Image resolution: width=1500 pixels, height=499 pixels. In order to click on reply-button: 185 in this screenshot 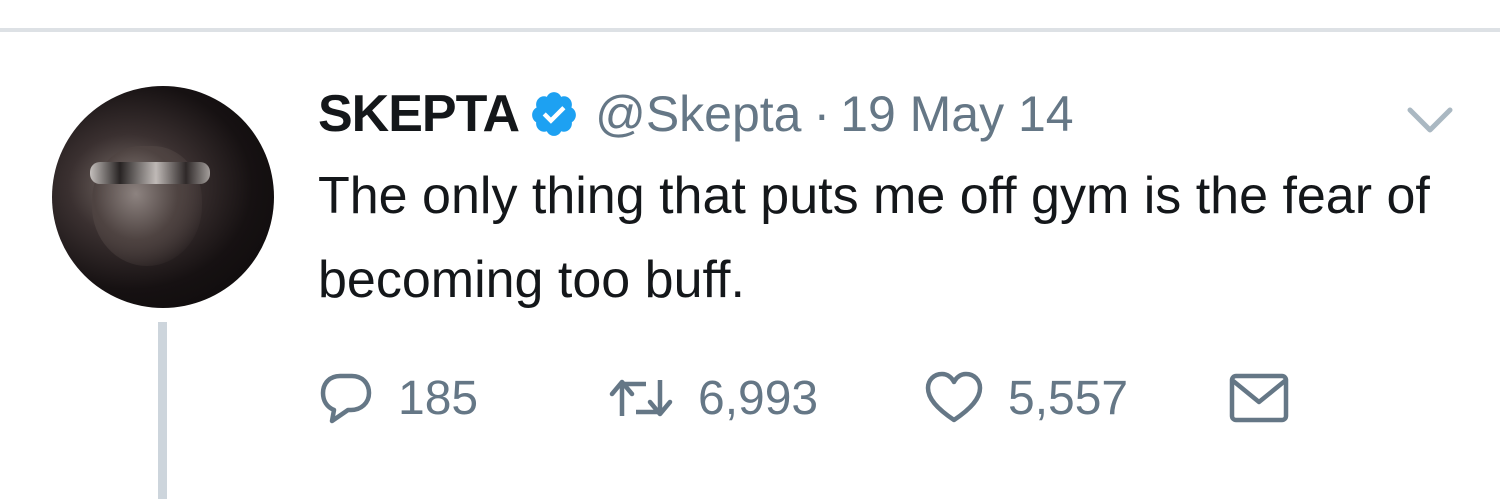, I will do `click(463, 398)`.